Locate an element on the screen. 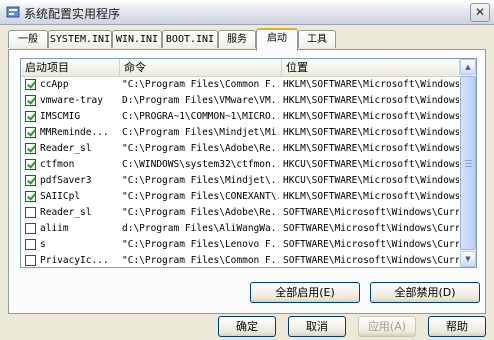  startup-item-name: vmware-tray is located at coordinates (71, 100).